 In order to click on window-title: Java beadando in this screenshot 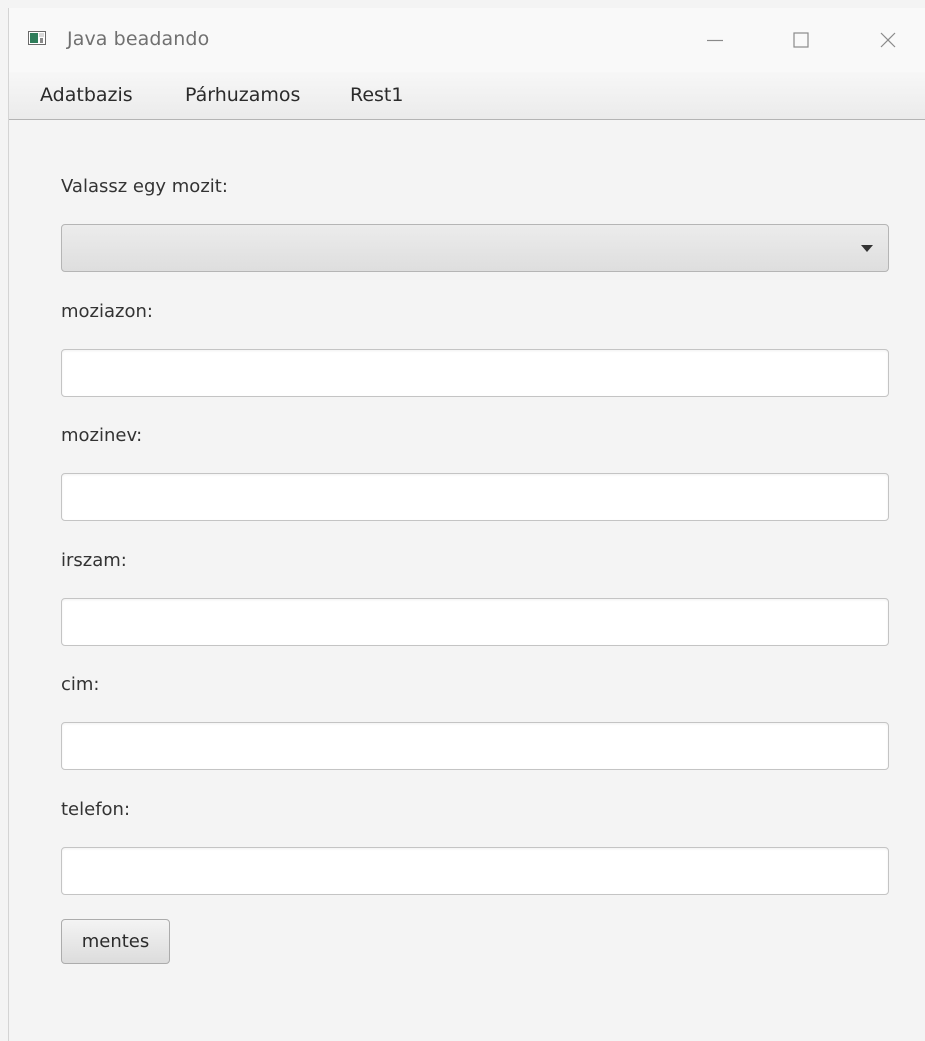, I will do `click(138, 39)`.